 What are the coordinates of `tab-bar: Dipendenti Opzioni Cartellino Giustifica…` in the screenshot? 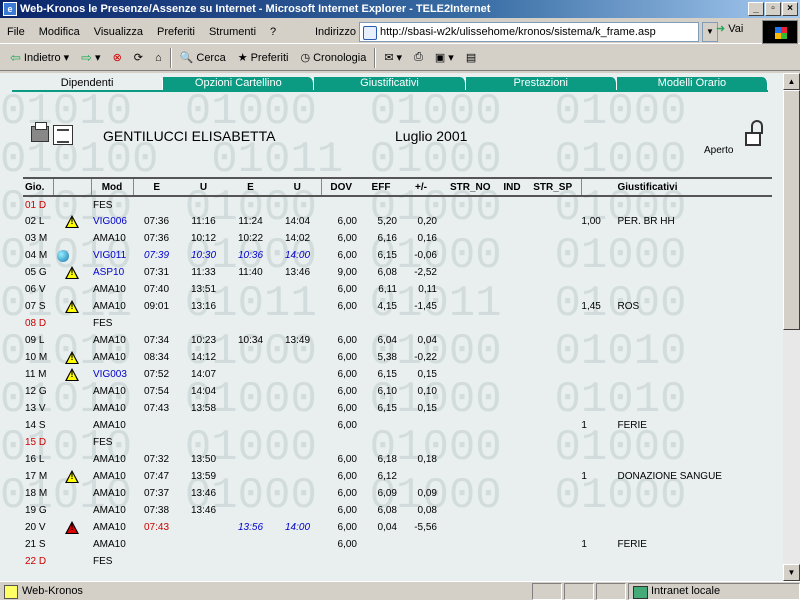 It's located at (390, 84).